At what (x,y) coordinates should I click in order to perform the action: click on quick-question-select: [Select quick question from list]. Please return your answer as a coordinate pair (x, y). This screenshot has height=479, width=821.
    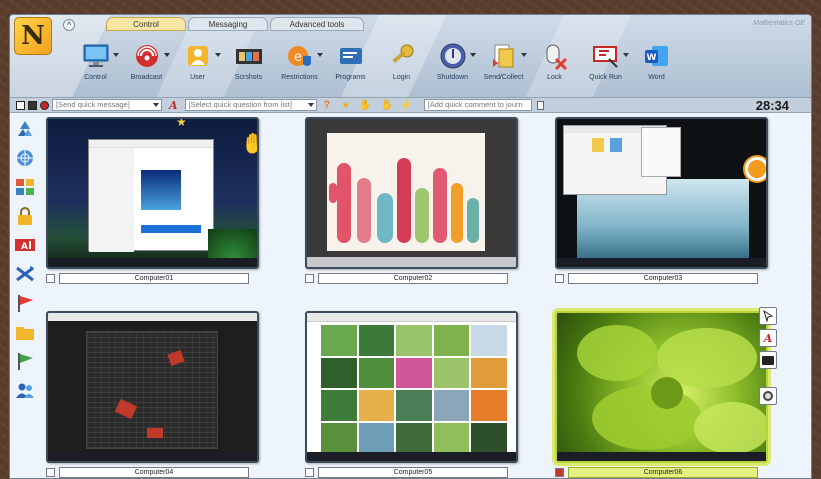
    Looking at the image, I should click on (250, 105).